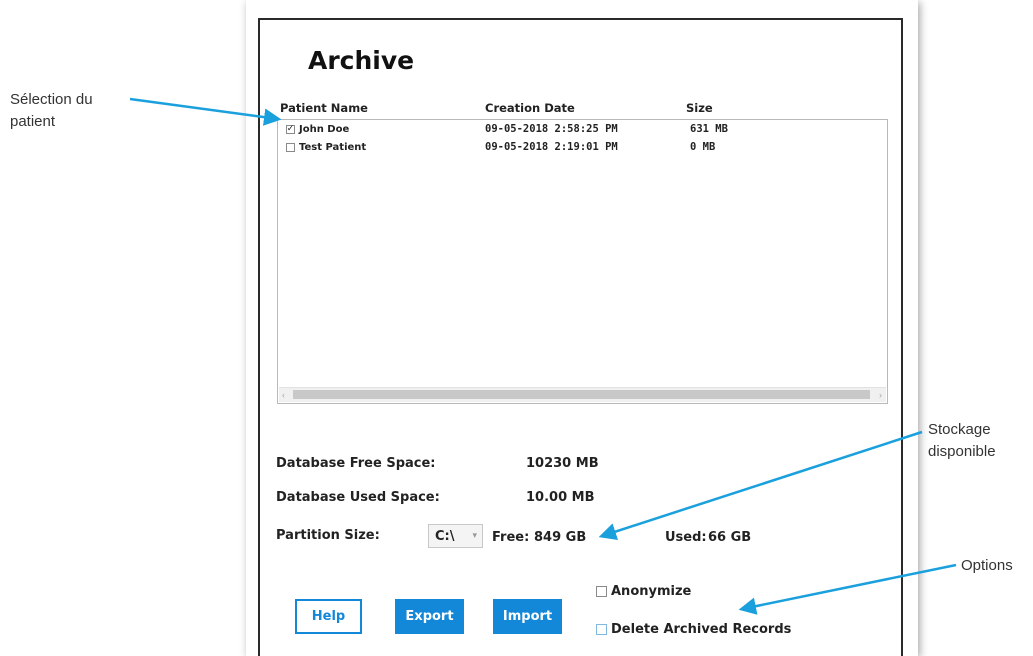 Image resolution: width=1033 pixels, height=656 pixels. What do you see at coordinates (527, 616) in the screenshot?
I see `import-button: Import` at bounding box center [527, 616].